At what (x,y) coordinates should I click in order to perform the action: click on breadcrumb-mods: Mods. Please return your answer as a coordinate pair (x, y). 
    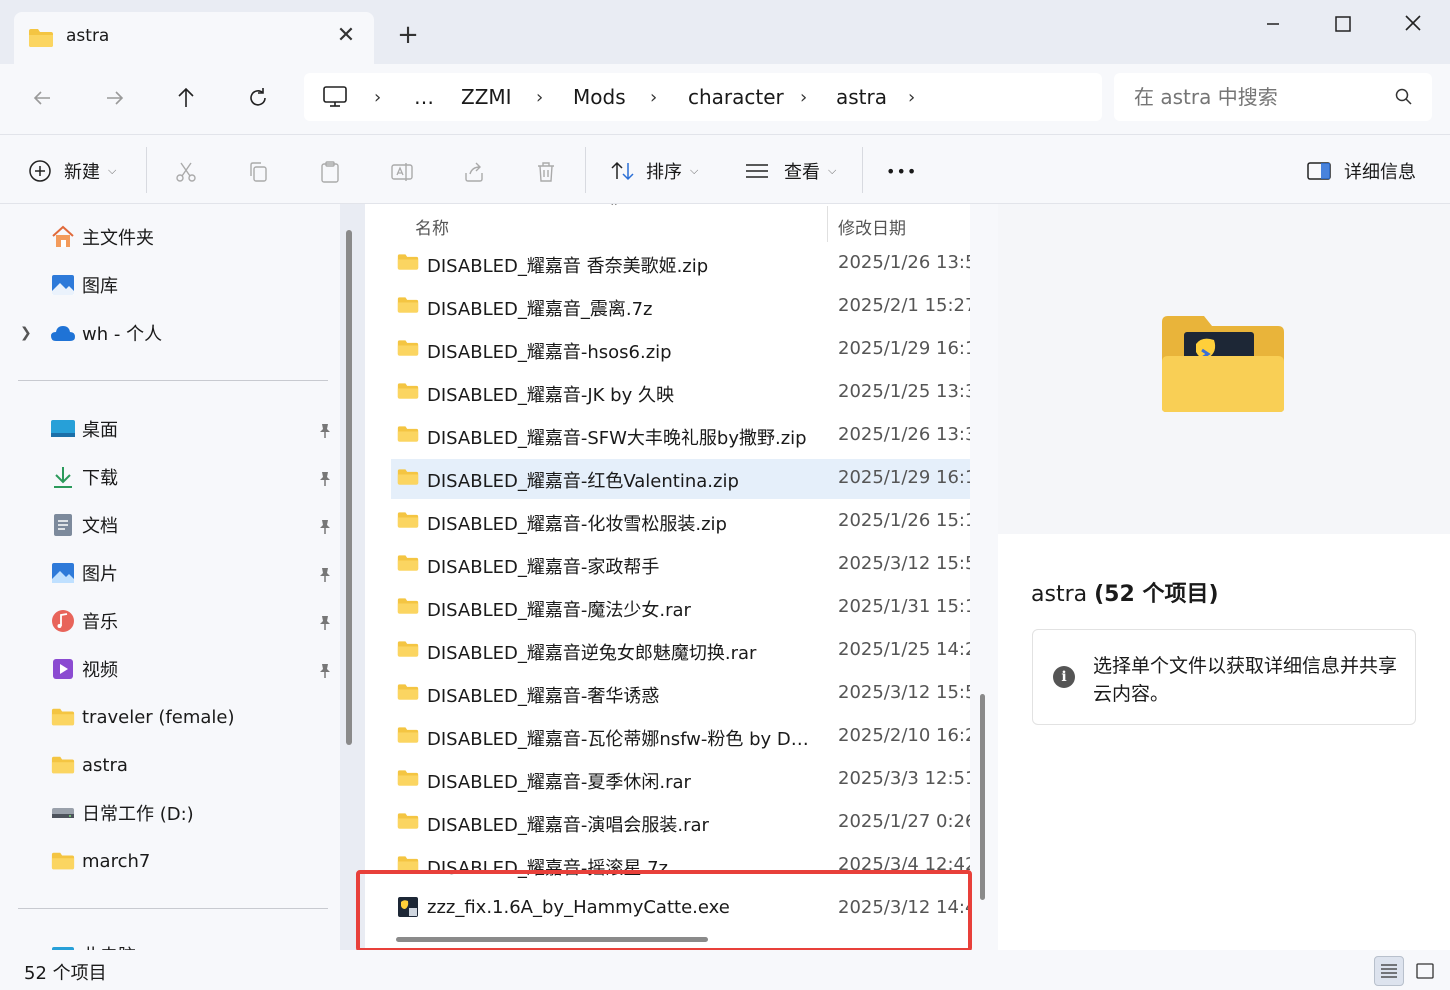
    Looking at the image, I should click on (599, 97).